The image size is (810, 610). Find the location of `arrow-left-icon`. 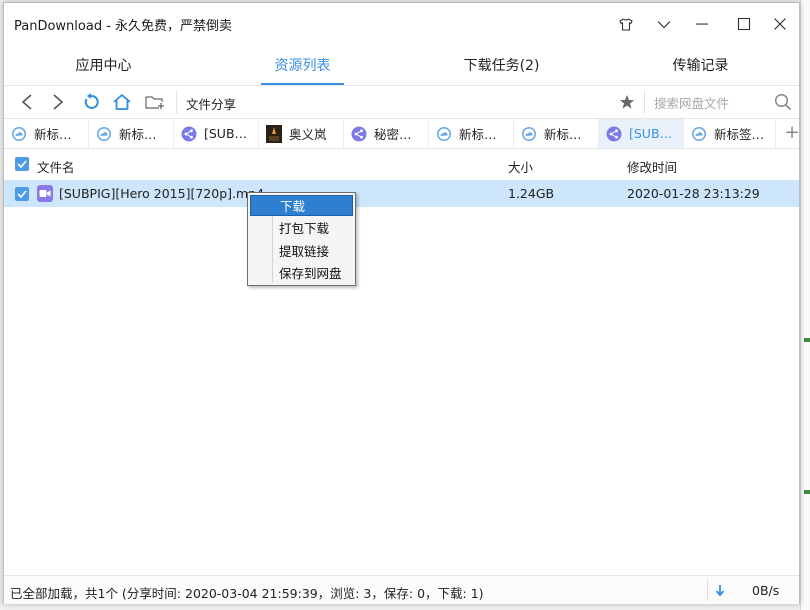

arrow-left-icon is located at coordinates (26, 102).